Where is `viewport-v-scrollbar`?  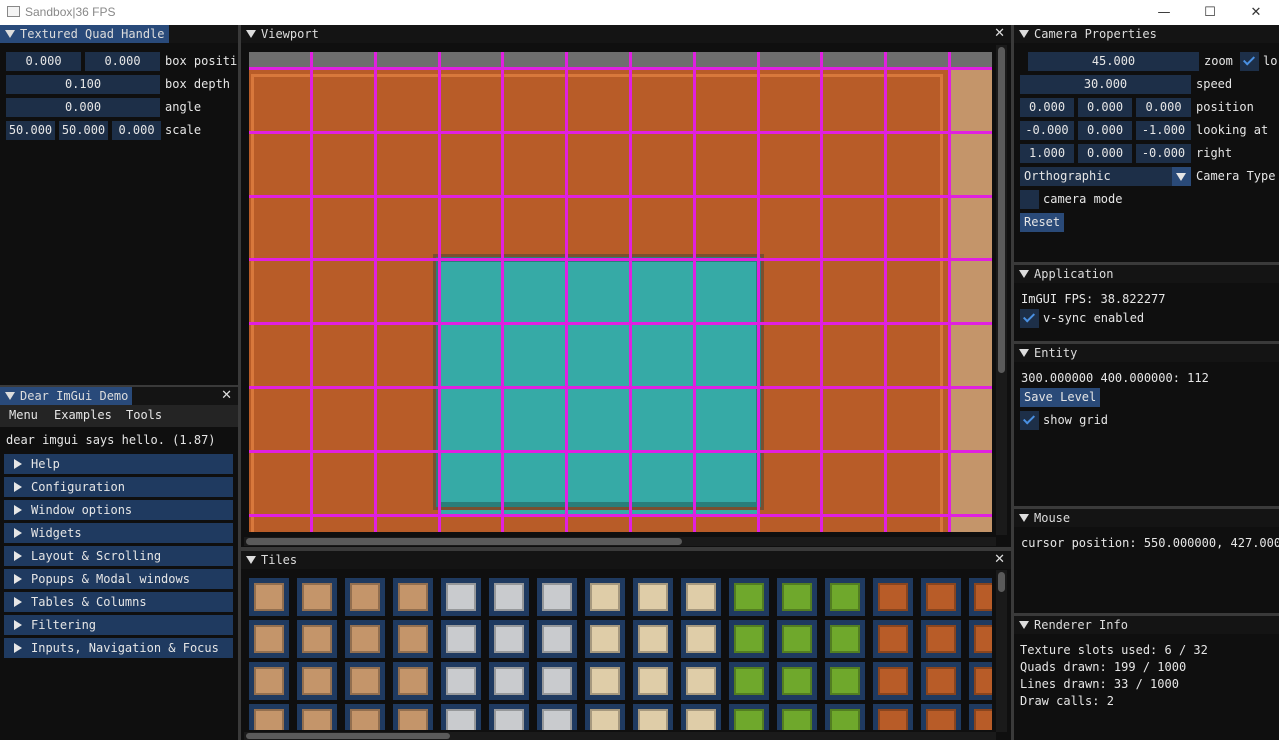
viewport-v-scrollbar is located at coordinates (1001, 290).